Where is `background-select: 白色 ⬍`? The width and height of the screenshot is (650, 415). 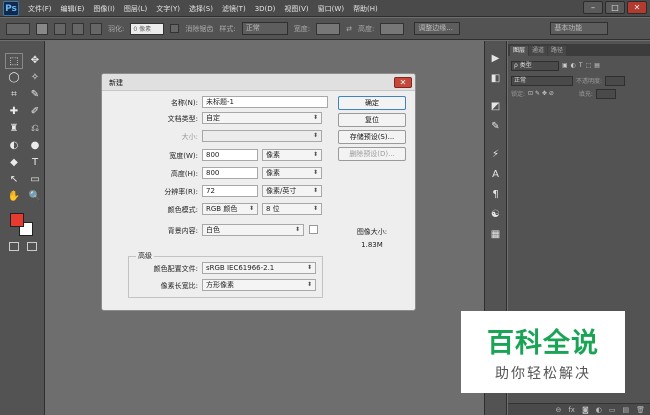 background-select: 白色 ⬍ is located at coordinates (253, 230).